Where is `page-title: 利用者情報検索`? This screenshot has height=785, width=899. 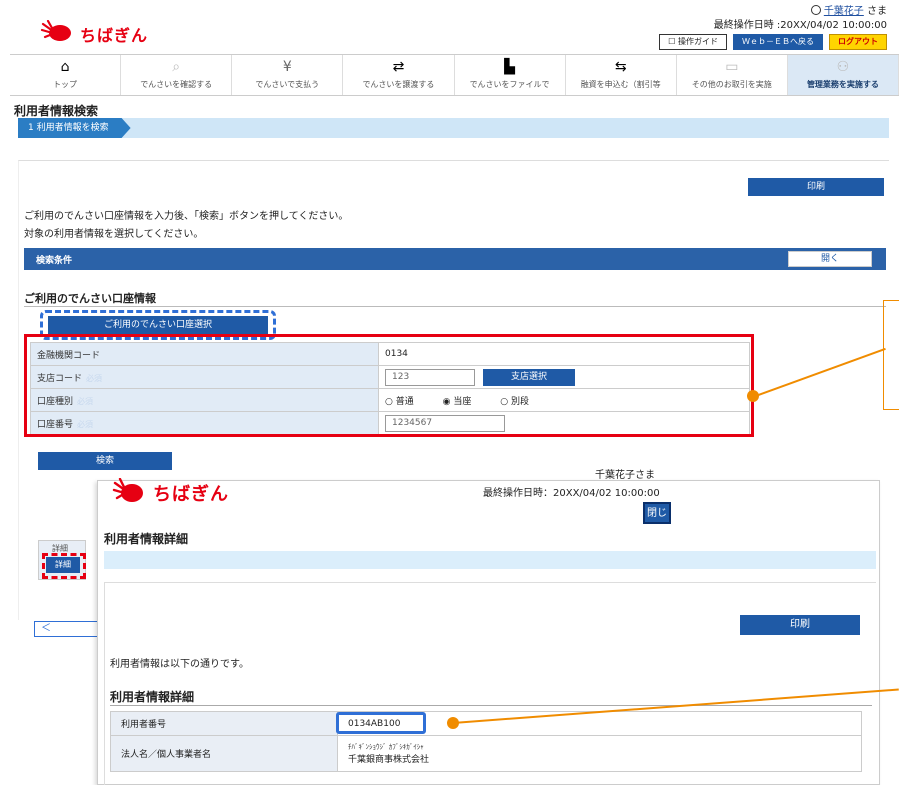 page-title: 利用者情報検索 is located at coordinates (56, 111).